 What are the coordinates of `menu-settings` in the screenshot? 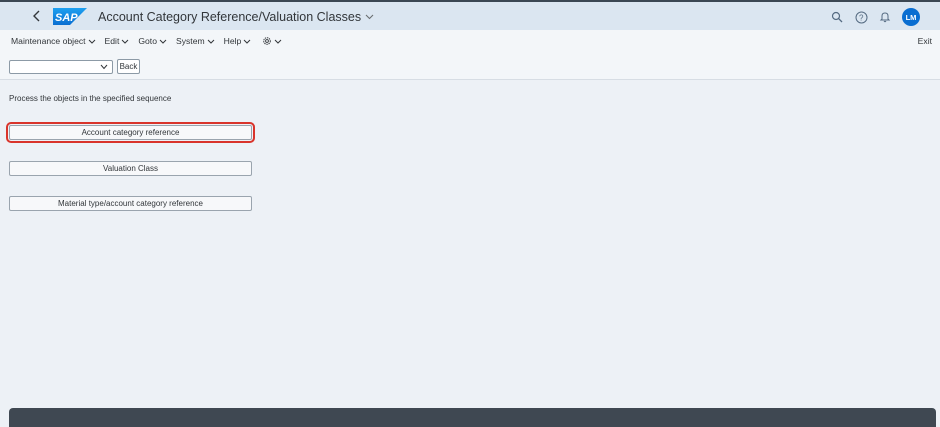 It's located at (271, 41).